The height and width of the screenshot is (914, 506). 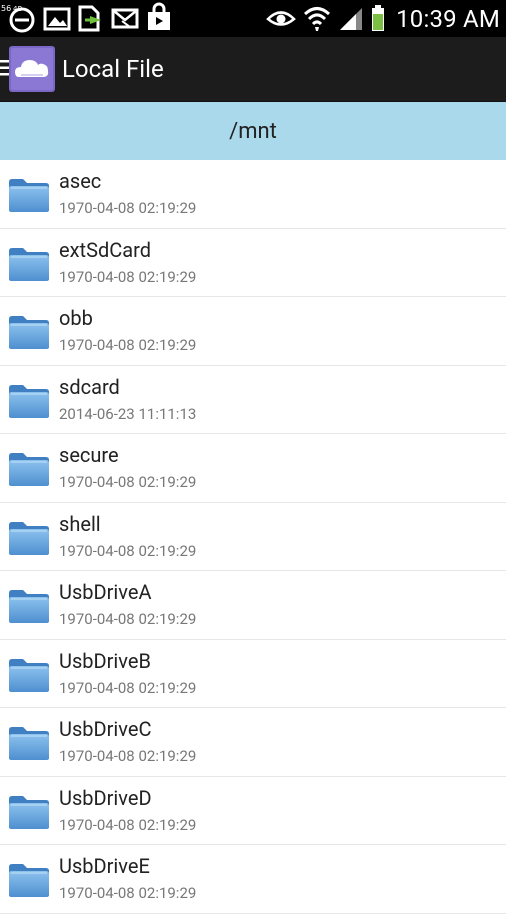 I want to click on list-item: sdcard 2014-06-23 11:11:13, so click(x=253, y=399).